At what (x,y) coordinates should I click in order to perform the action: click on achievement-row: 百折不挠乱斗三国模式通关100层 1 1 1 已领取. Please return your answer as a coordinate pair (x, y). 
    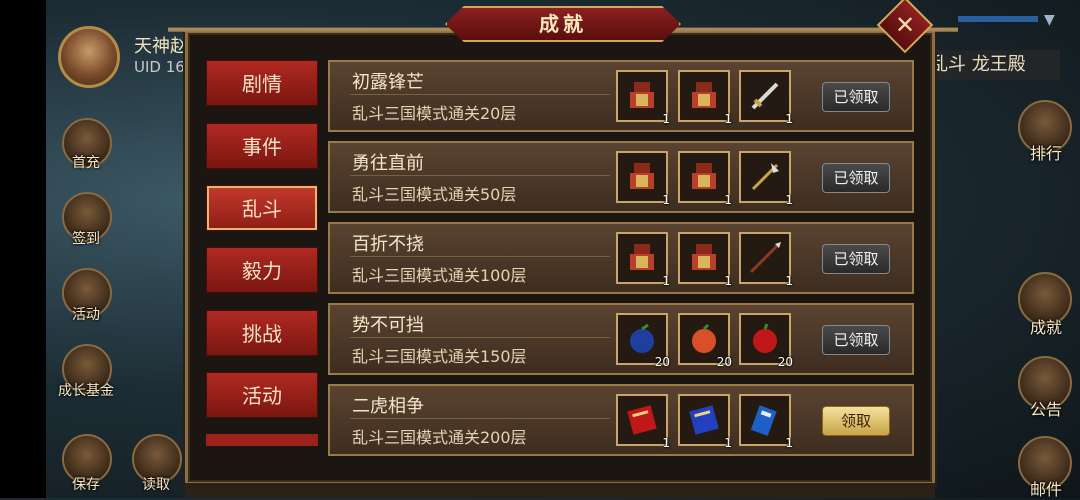
    Looking at the image, I should click on (621, 258).